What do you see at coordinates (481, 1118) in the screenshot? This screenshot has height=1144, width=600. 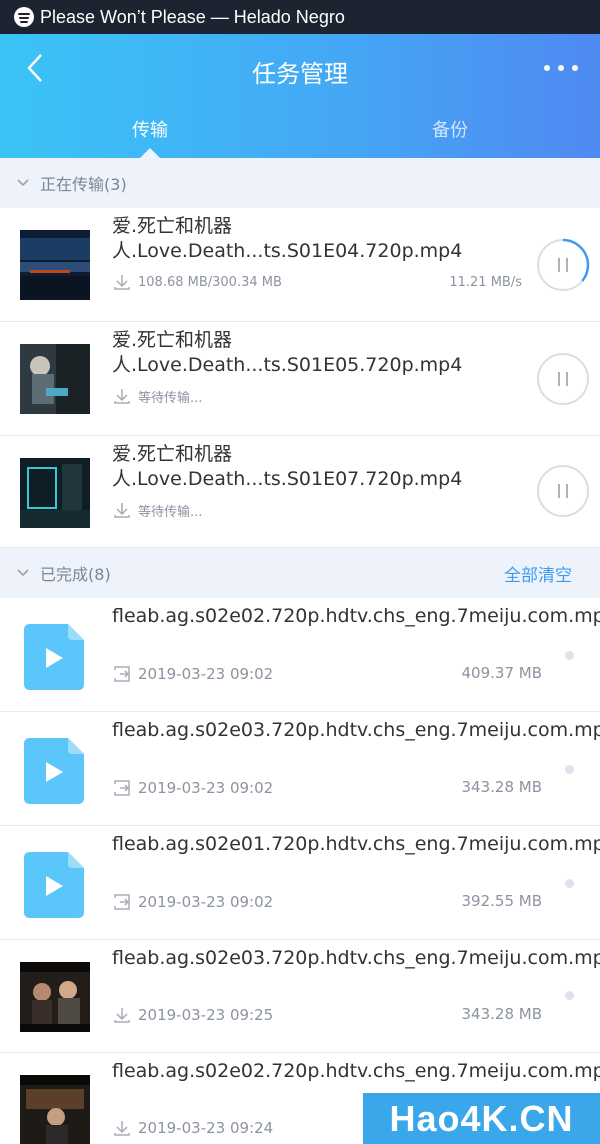 I see `watermark-logo: Hao4K.CN` at bounding box center [481, 1118].